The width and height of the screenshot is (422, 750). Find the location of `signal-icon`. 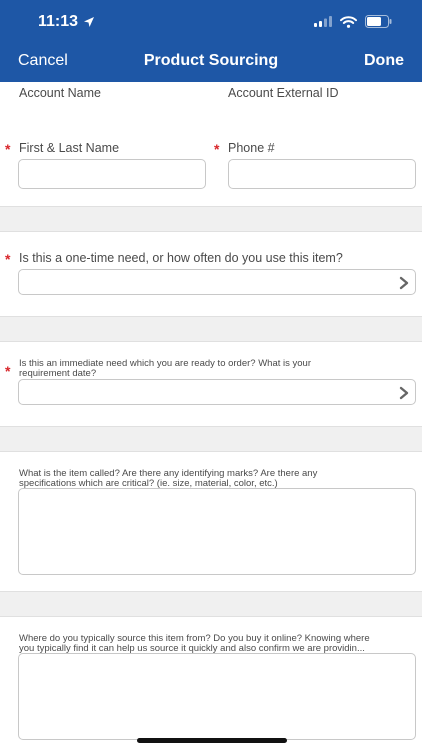

signal-icon is located at coordinates (323, 21).